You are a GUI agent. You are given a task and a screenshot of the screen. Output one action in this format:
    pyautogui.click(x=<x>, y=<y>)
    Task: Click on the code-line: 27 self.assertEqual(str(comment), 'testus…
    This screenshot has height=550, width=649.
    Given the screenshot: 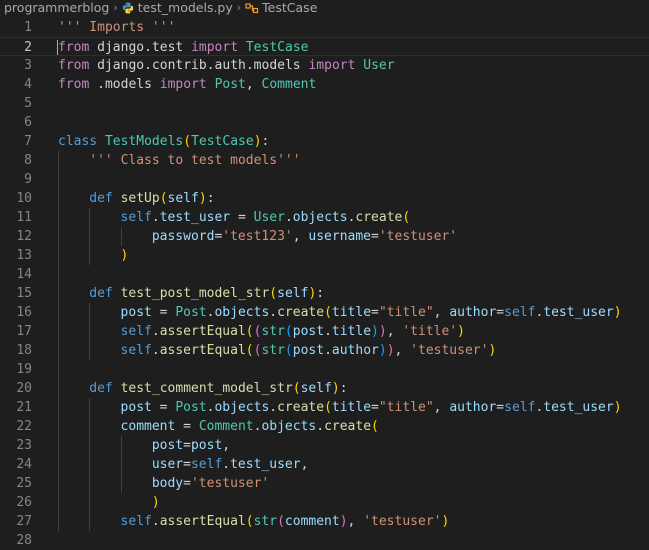 What is the action you would take?
    pyautogui.click(x=324, y=521)
    